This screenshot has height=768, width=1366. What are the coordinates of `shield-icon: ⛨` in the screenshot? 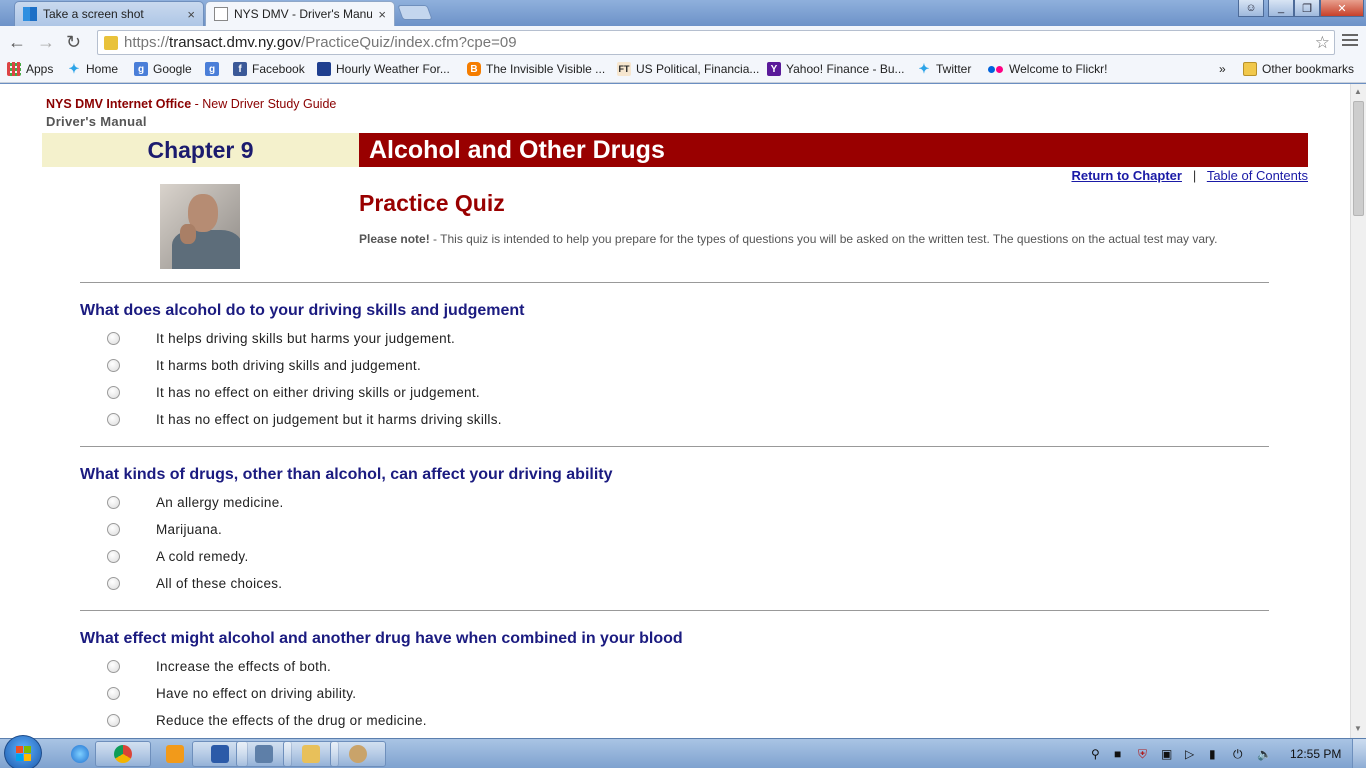 It's located at (1142, 754).